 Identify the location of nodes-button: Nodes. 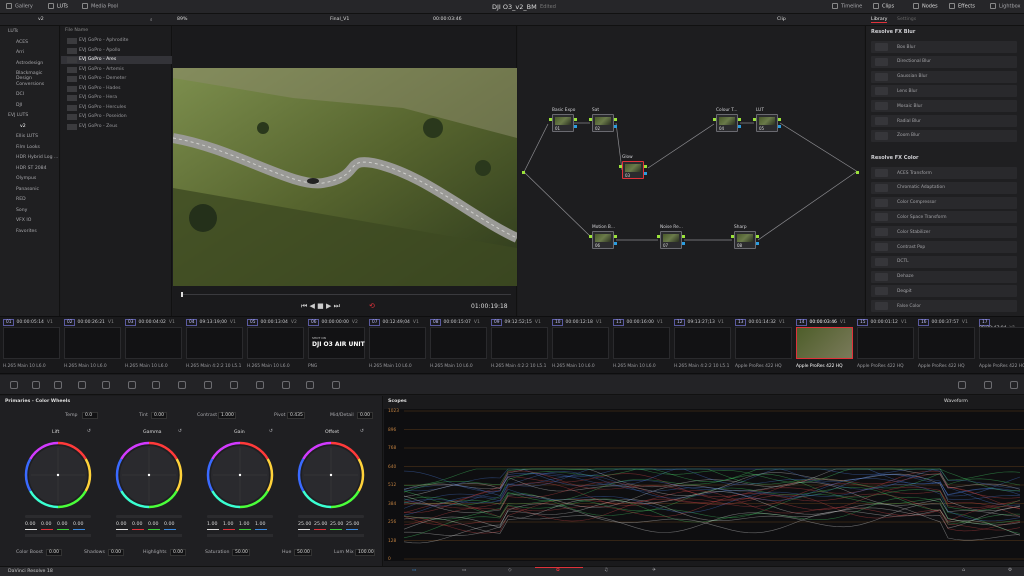
(925, 6).